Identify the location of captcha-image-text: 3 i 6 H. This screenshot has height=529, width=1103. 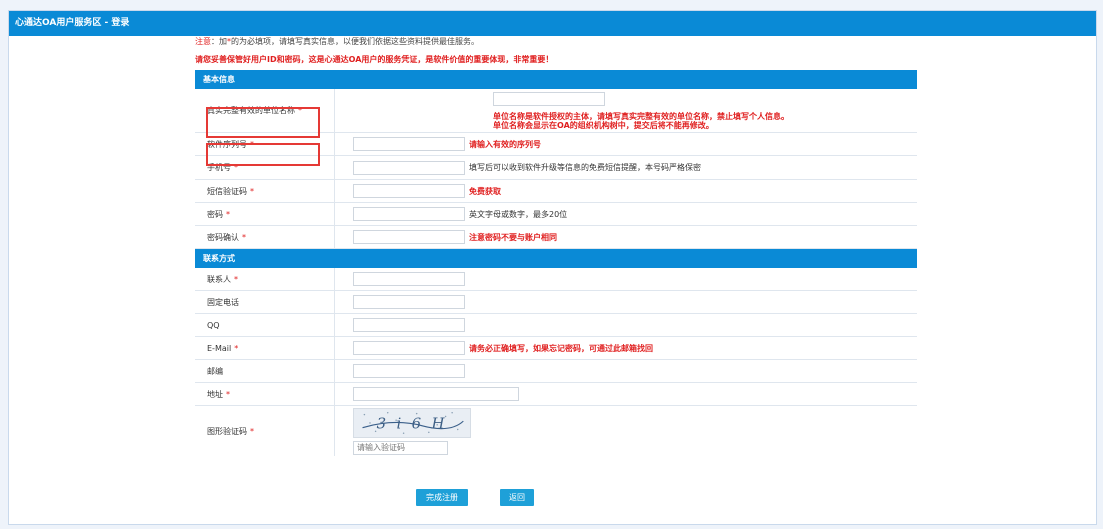
(412, 423).